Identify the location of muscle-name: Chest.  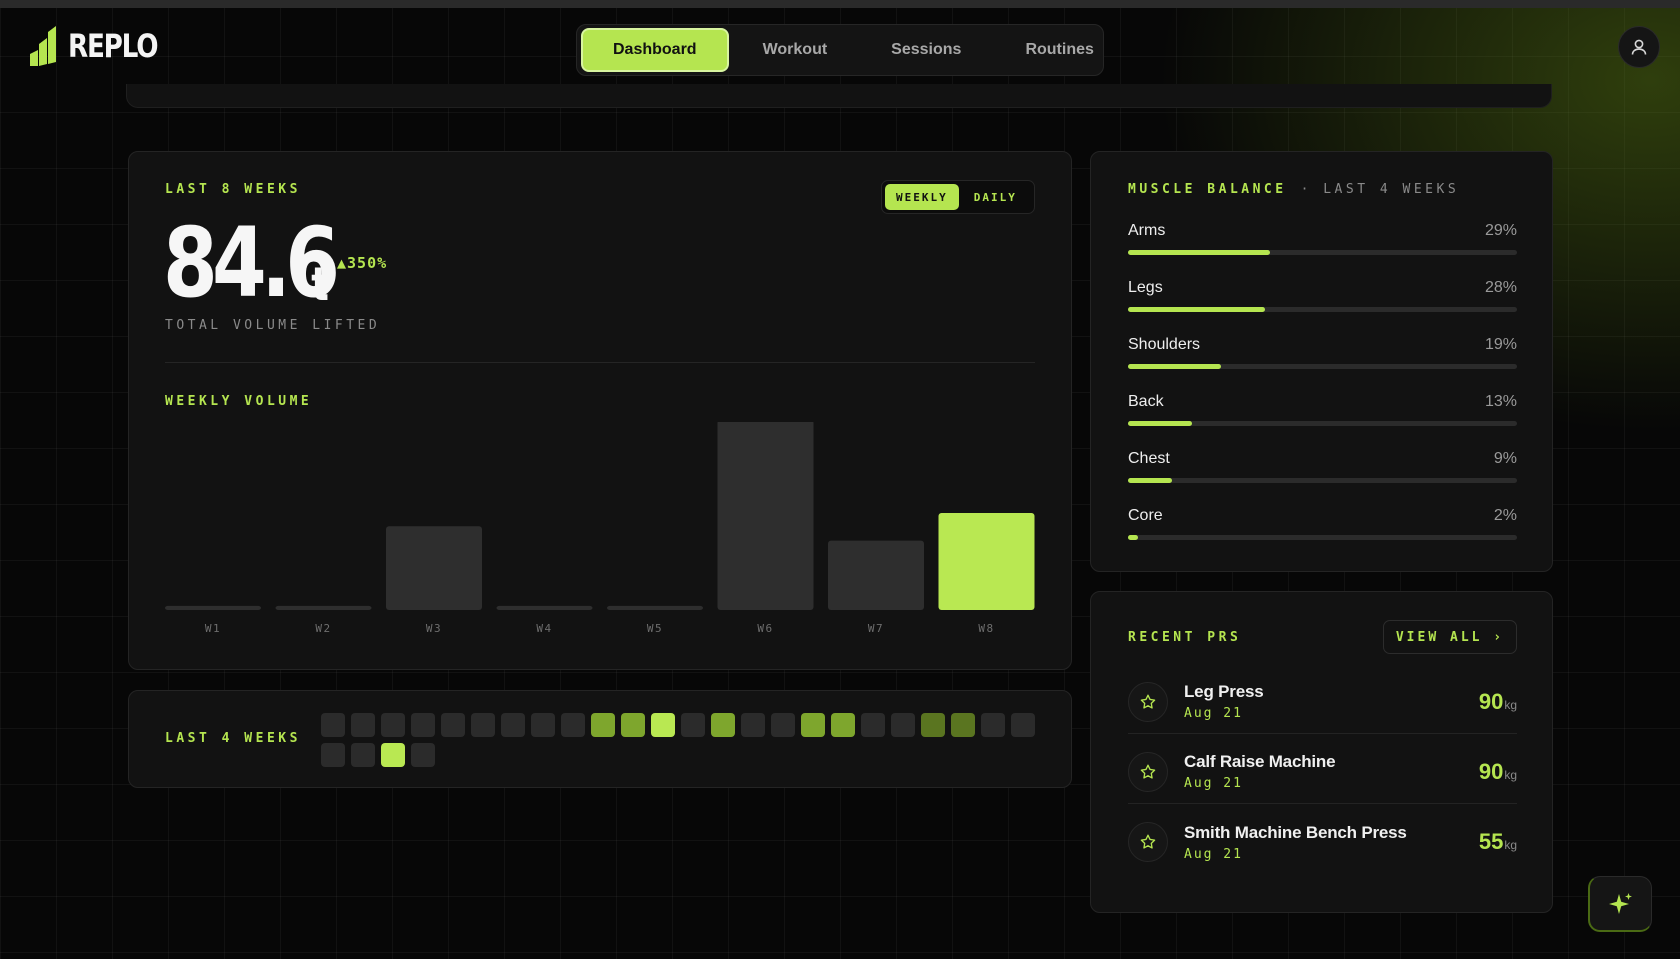
(1149, 458).